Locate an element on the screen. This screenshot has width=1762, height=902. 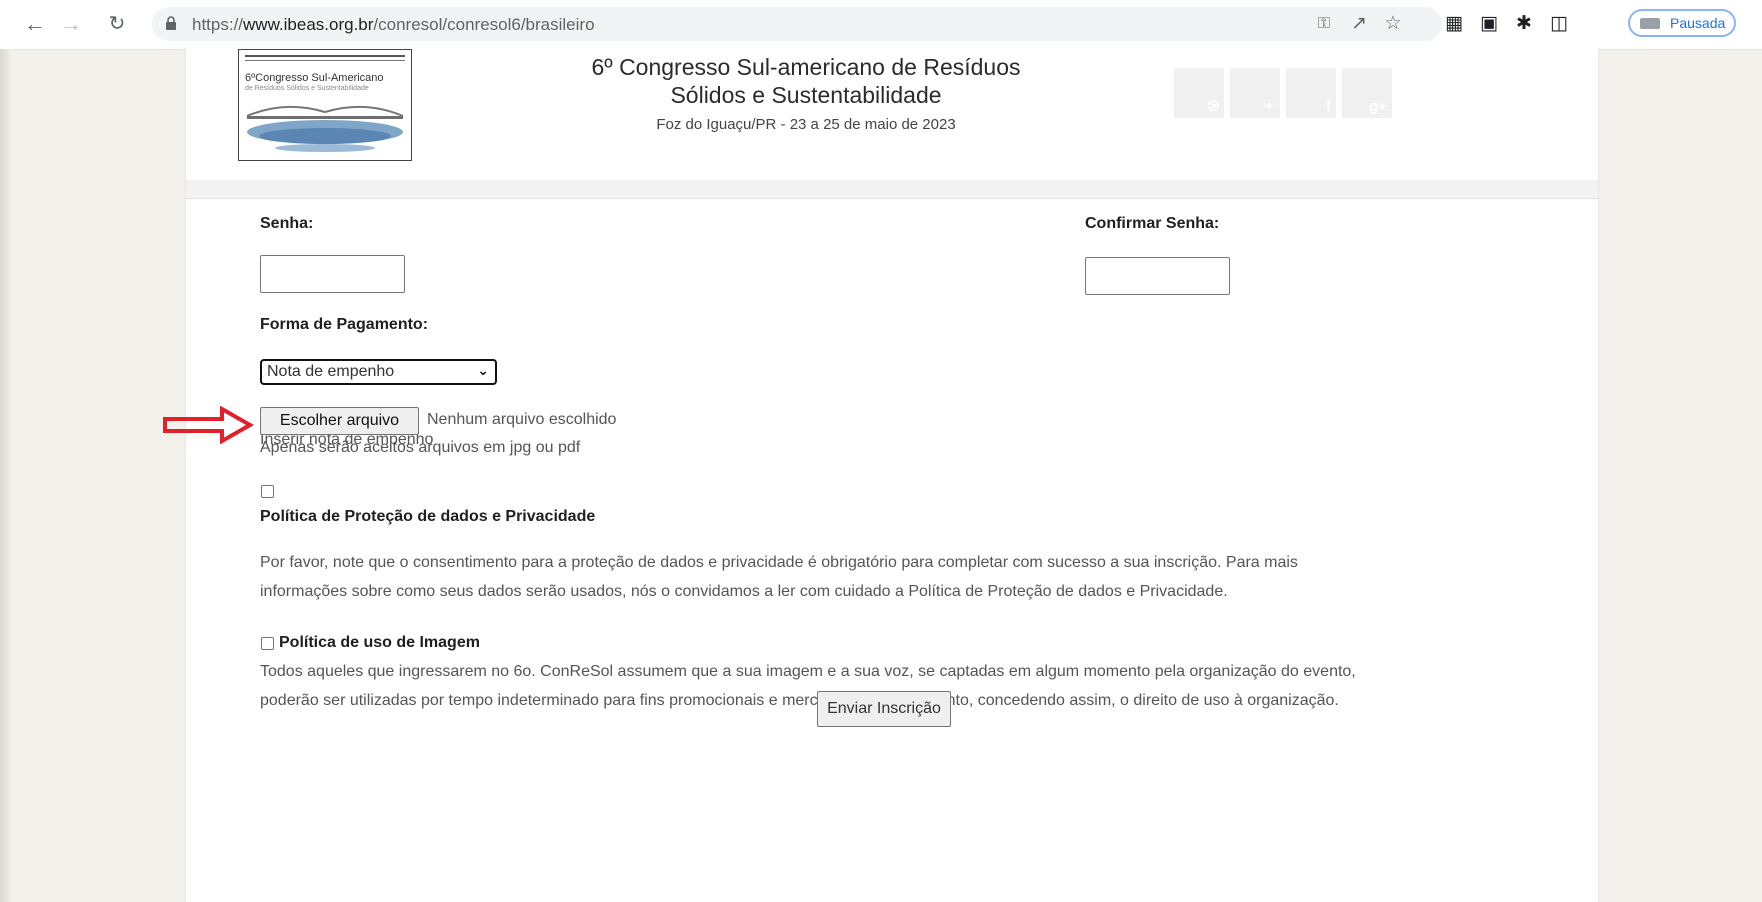
confirm-password-input is located at coordinates (1157, 276).